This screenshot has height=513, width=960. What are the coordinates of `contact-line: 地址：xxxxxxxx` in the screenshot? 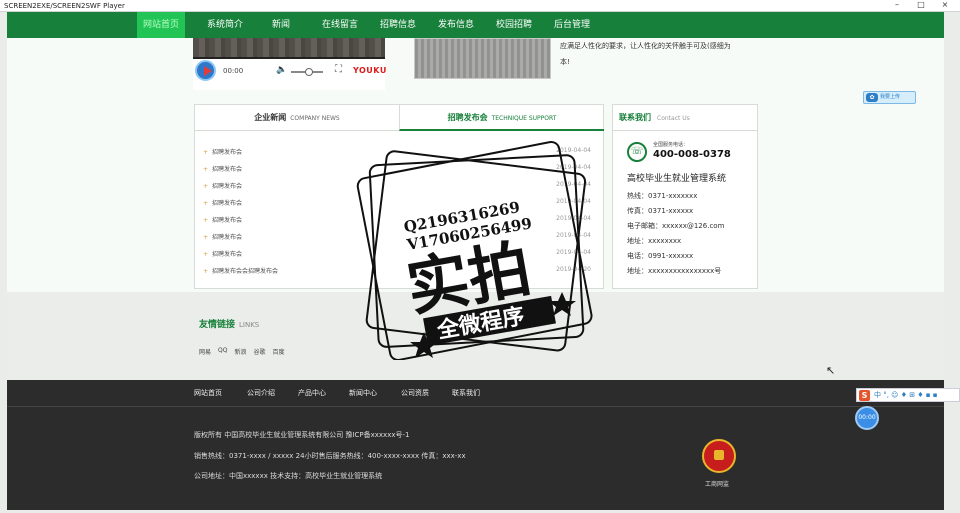 It's located at (654, 241).